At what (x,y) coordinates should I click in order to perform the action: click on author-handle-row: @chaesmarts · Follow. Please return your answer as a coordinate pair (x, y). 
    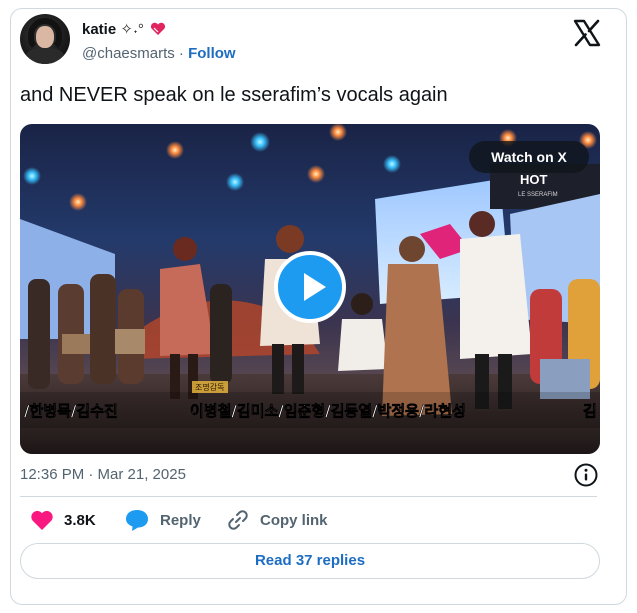
    Looking at the image, I should click on (159, 53).